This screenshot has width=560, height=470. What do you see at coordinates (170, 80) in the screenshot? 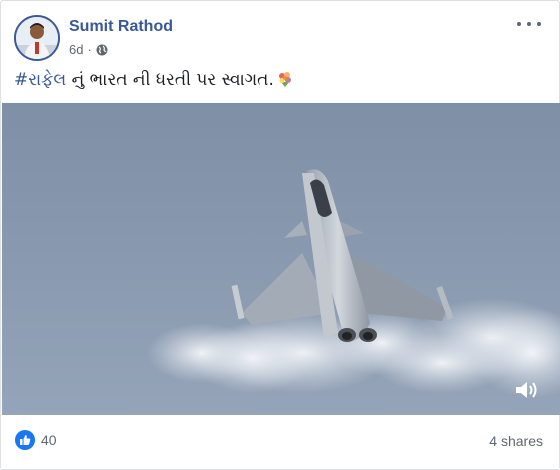
I see `caption-text: નું ભારત ની ધરતી પર સ્વાગત.` at bounding box center [170, 80].